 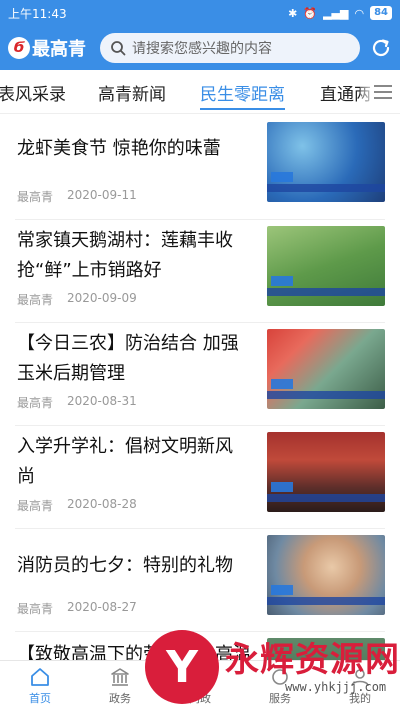 I want to click on article-meta: 最高青 2020-08-31, so click(x=77, y=402).